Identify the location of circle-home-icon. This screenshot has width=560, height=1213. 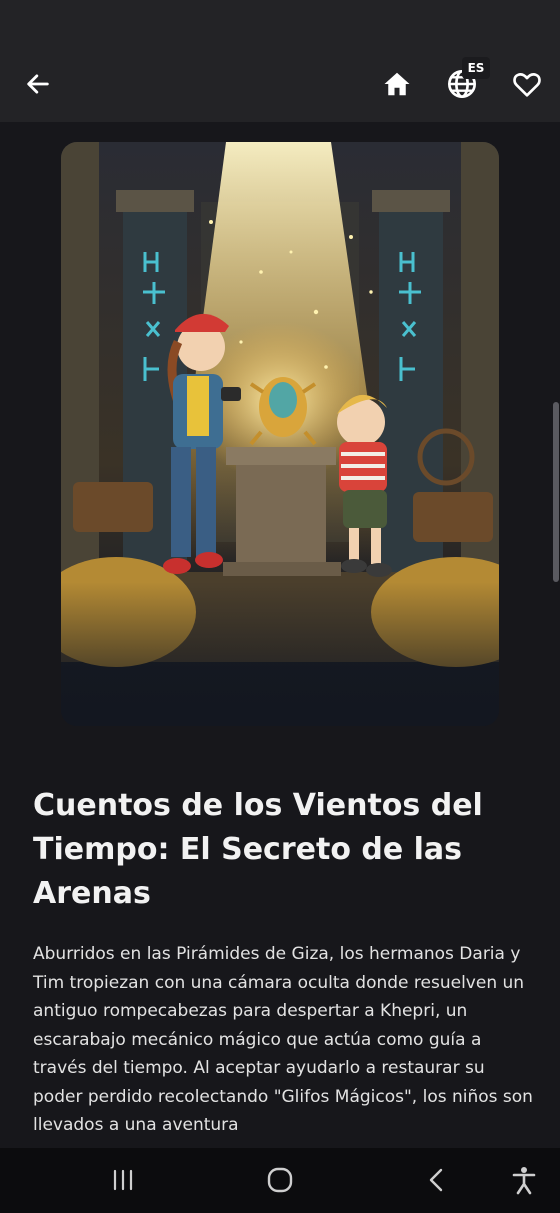
(280, 1180).